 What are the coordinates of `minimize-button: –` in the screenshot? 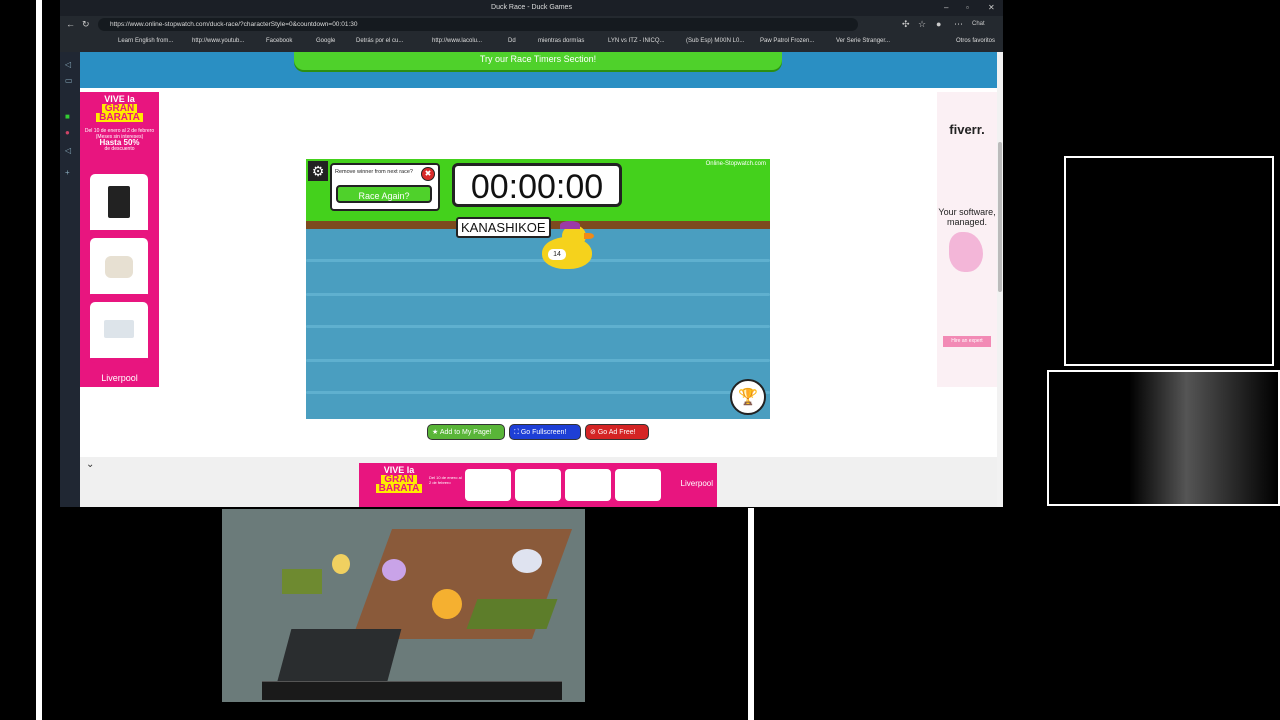 It's located at (946, 7).